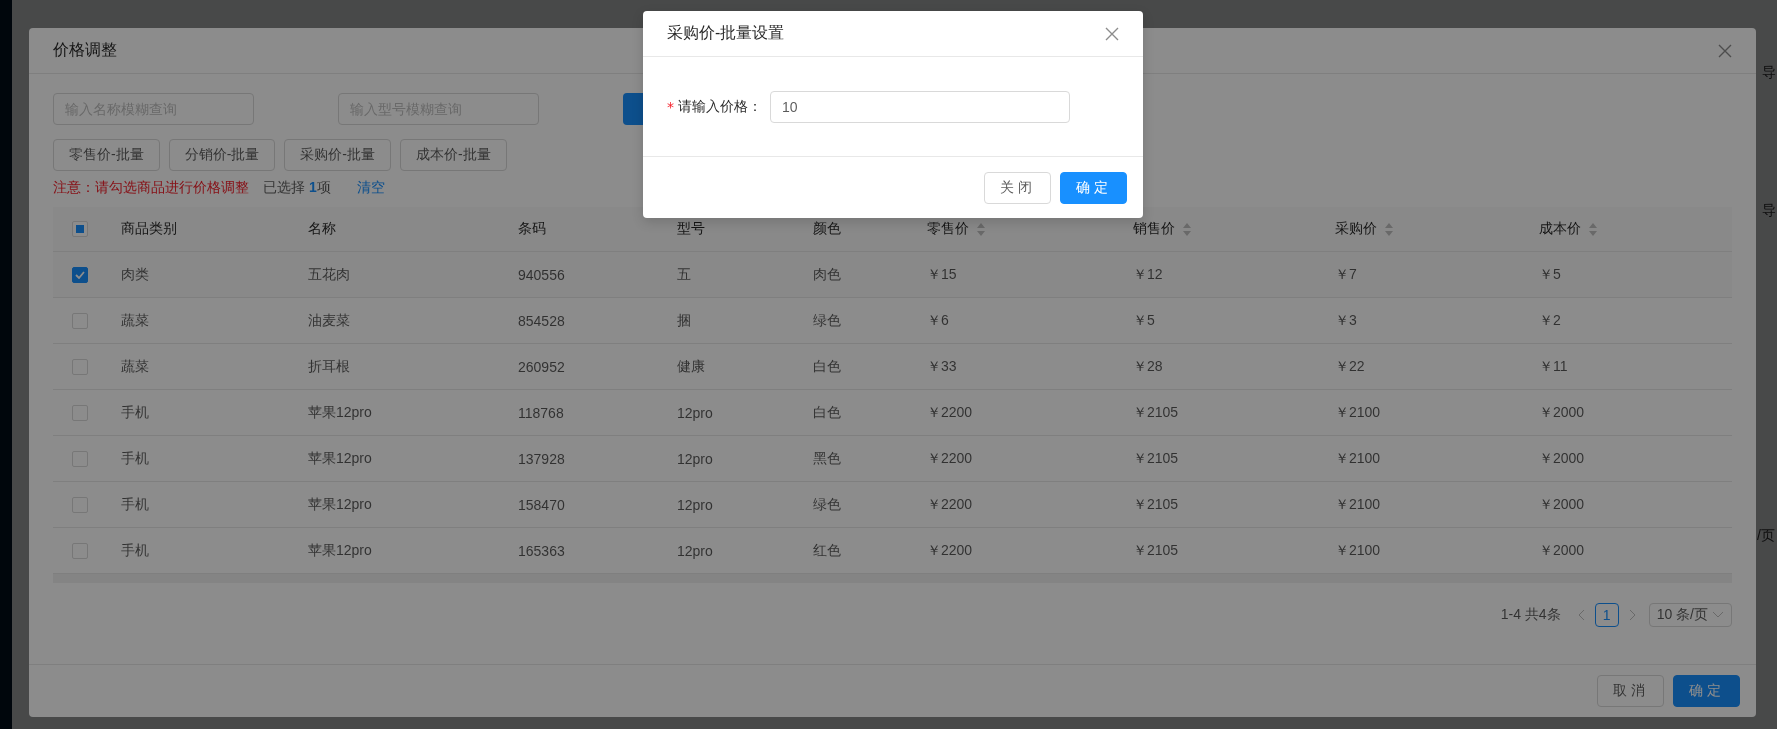 This screenshot has height=729, width=1777. Describe the element at coordinates (1690, 615) in the screenshot. I see `page-size-select: 10 条/页` at that location.